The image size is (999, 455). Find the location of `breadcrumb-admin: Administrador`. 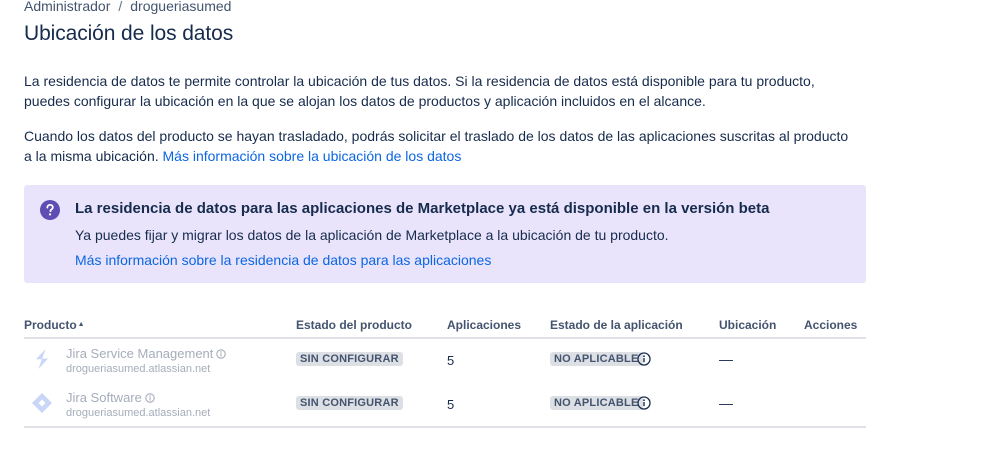

breadcrumb-admin: Administrador is located at coordinates (67, 7).